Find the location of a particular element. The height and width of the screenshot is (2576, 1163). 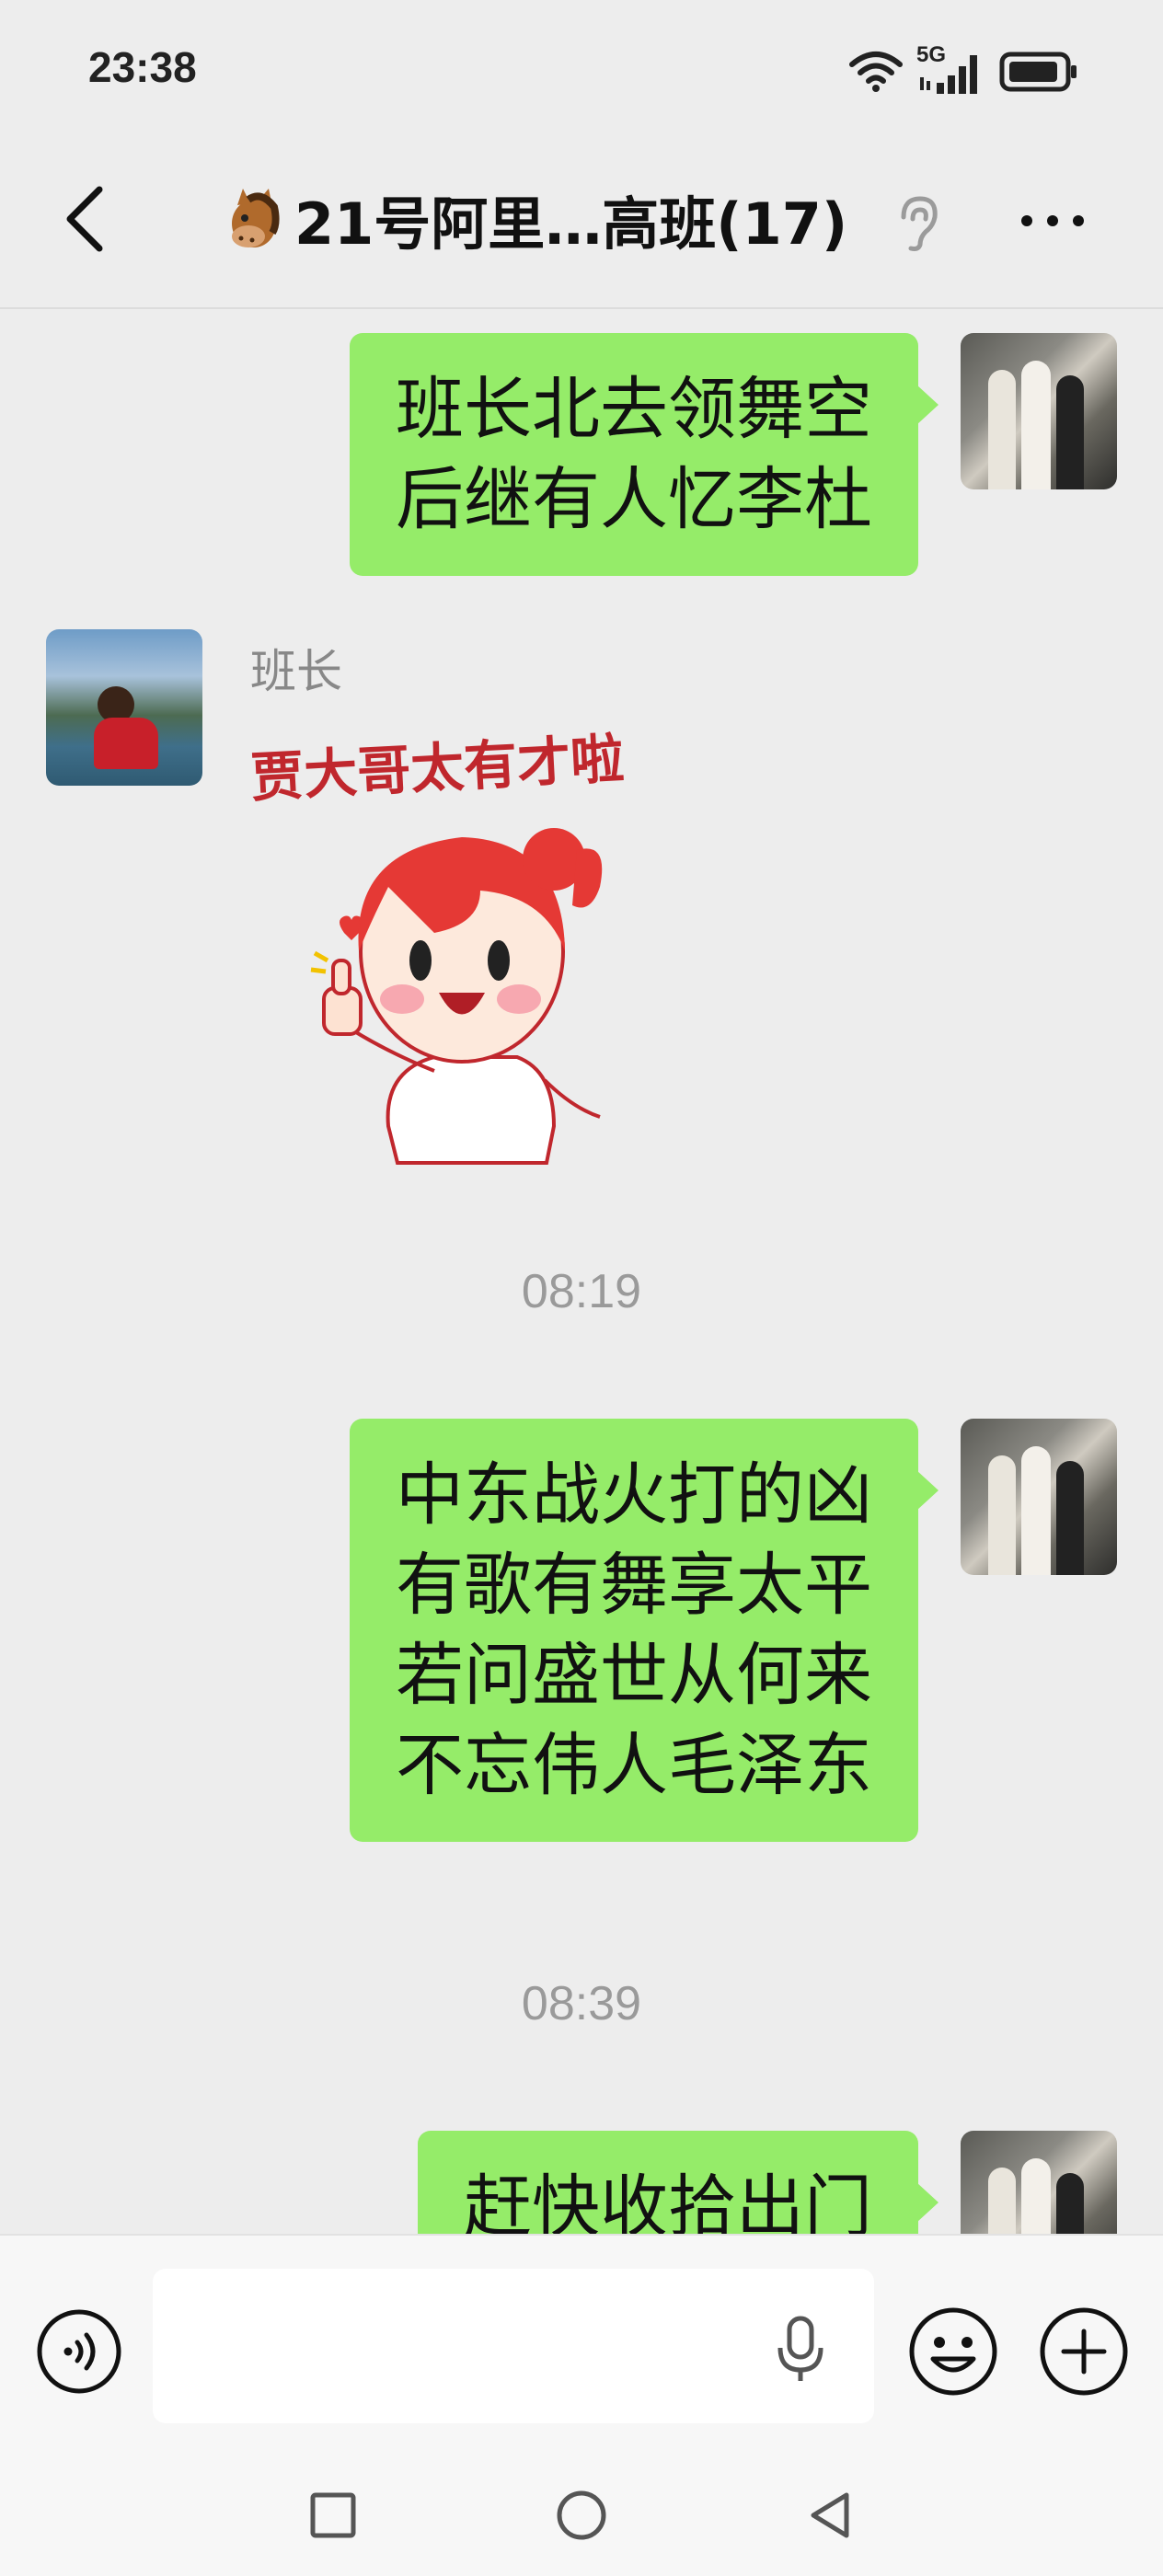

chat-title: 21号阿里…高班(17) is located at coordinates (571, 224).